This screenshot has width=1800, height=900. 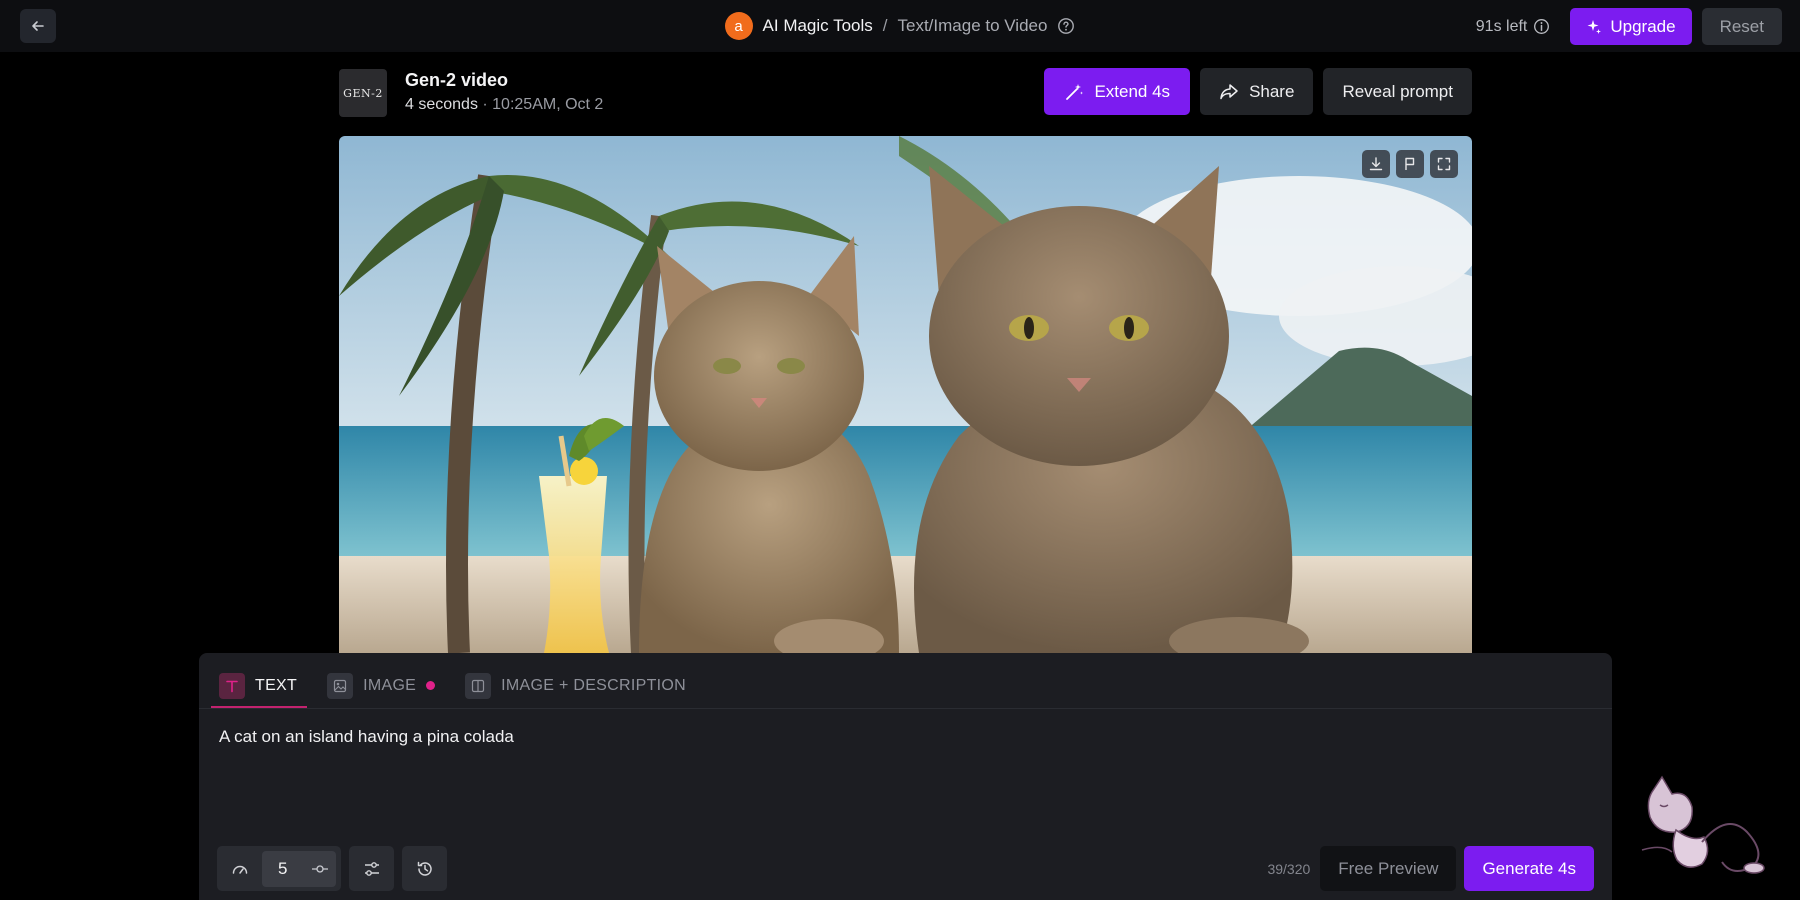 I want to click on speed-button, so click(x=240, y=869).